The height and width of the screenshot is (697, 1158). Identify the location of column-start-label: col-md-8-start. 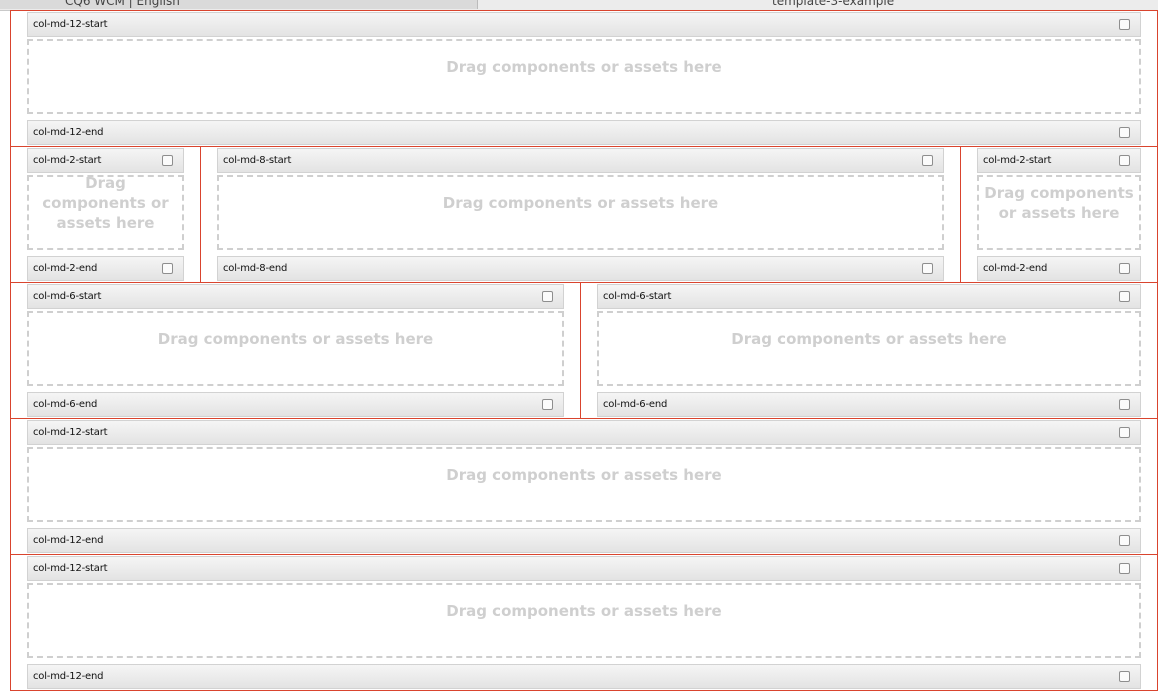
(257, 160).